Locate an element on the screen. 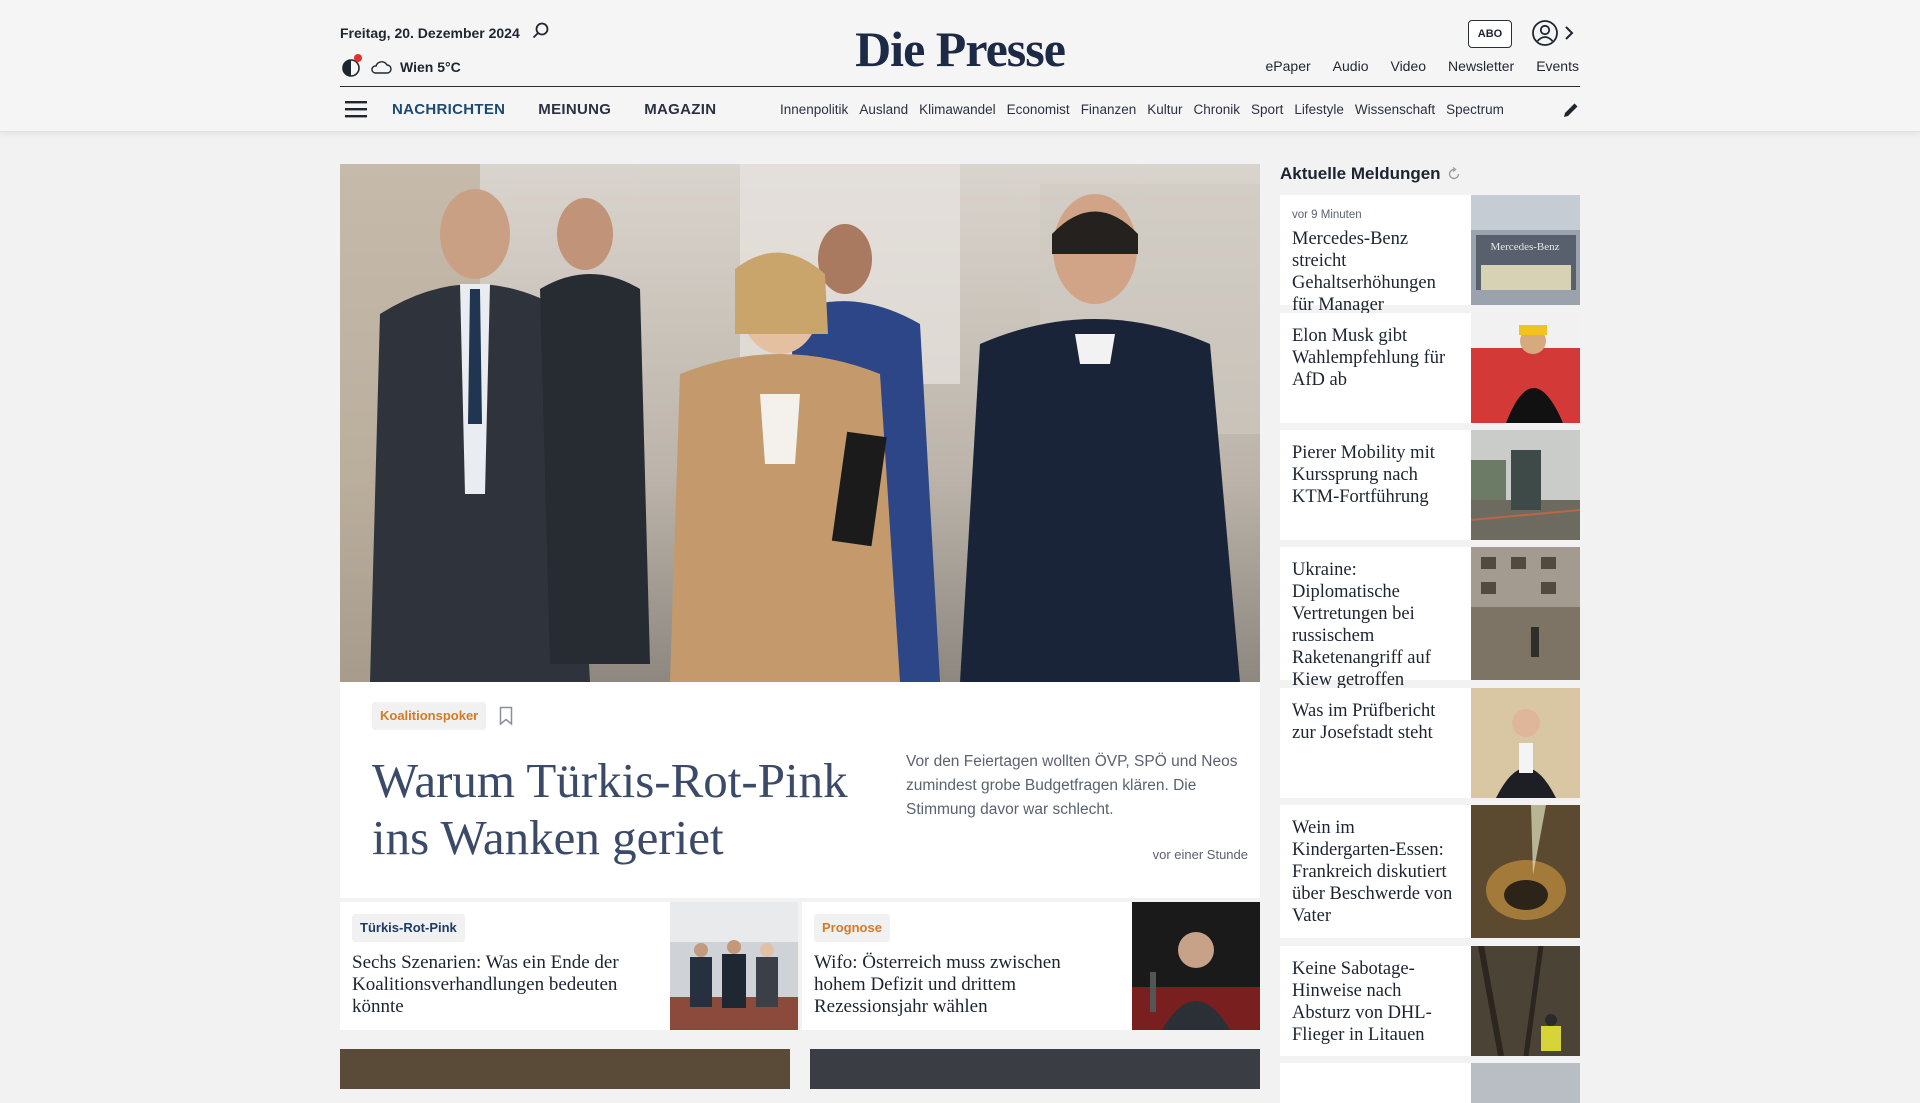  main-nav: NACHRICHTEN MEINUNG MAGAZIN is located at coordinates (554, 109).